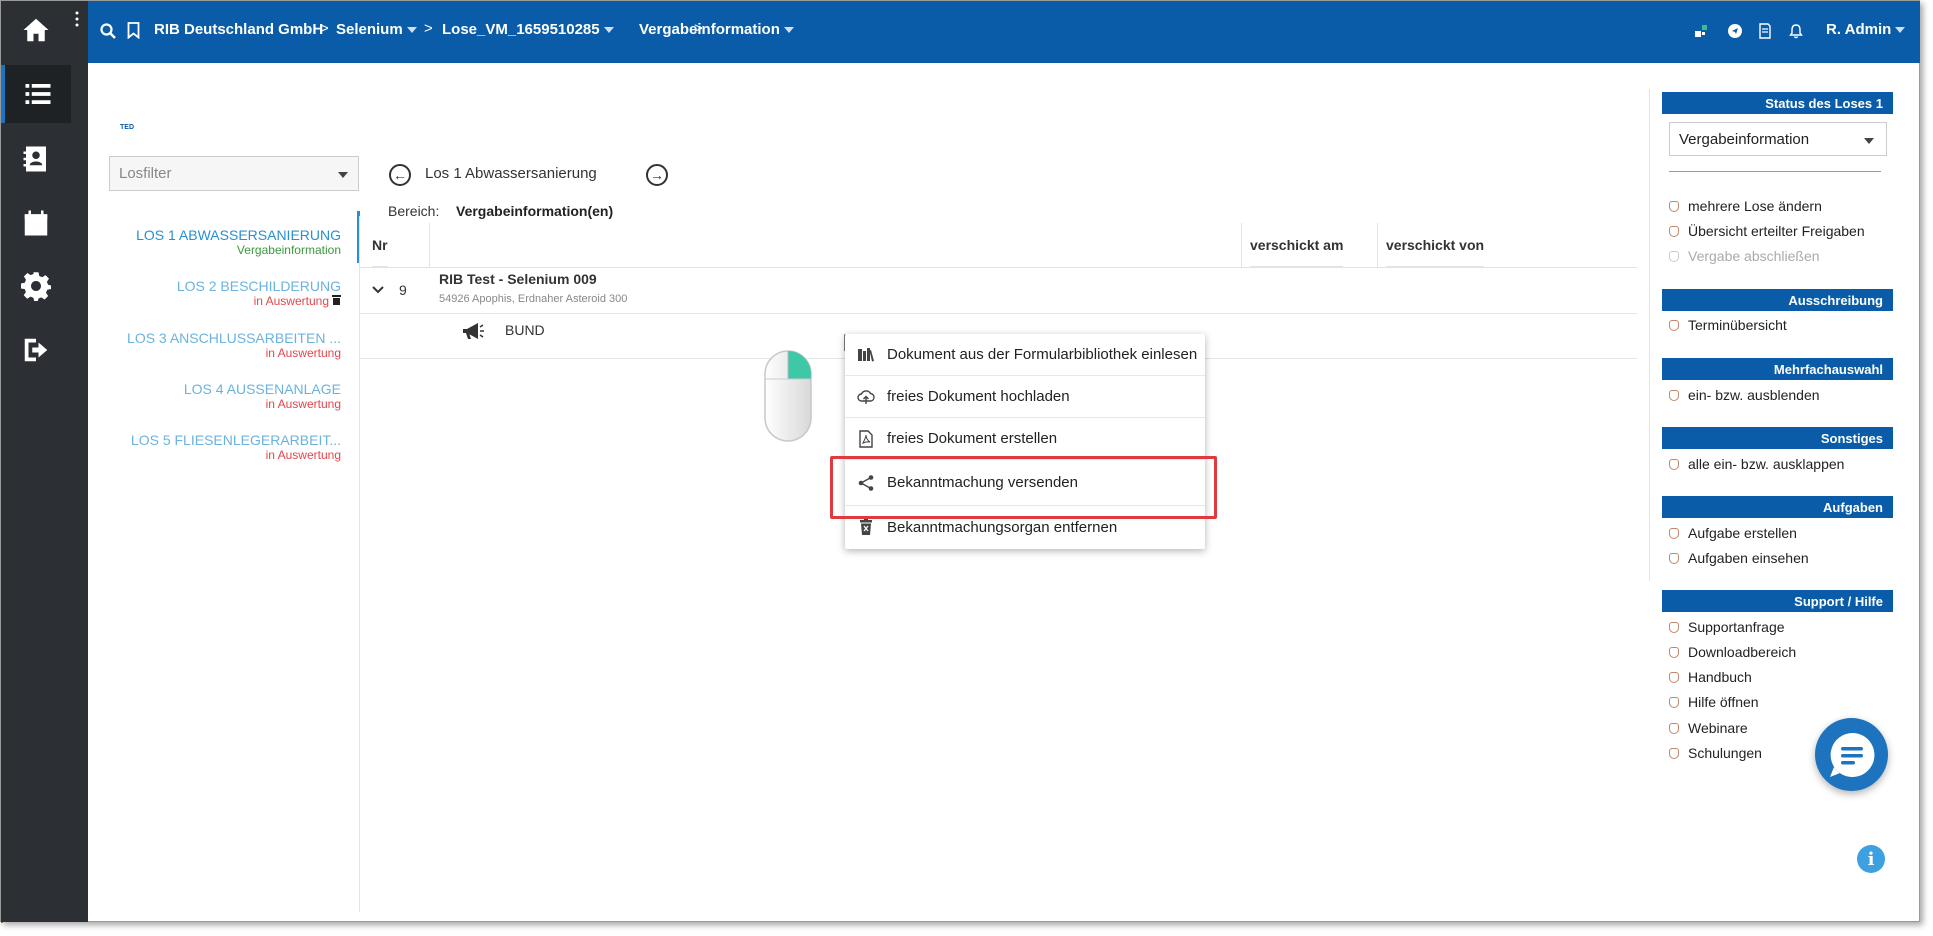 This screenshot has height=936, width=1933. Describe the element at coordinates (866, 439) in the screenshot. I see `pdf-document-icon` at that location.